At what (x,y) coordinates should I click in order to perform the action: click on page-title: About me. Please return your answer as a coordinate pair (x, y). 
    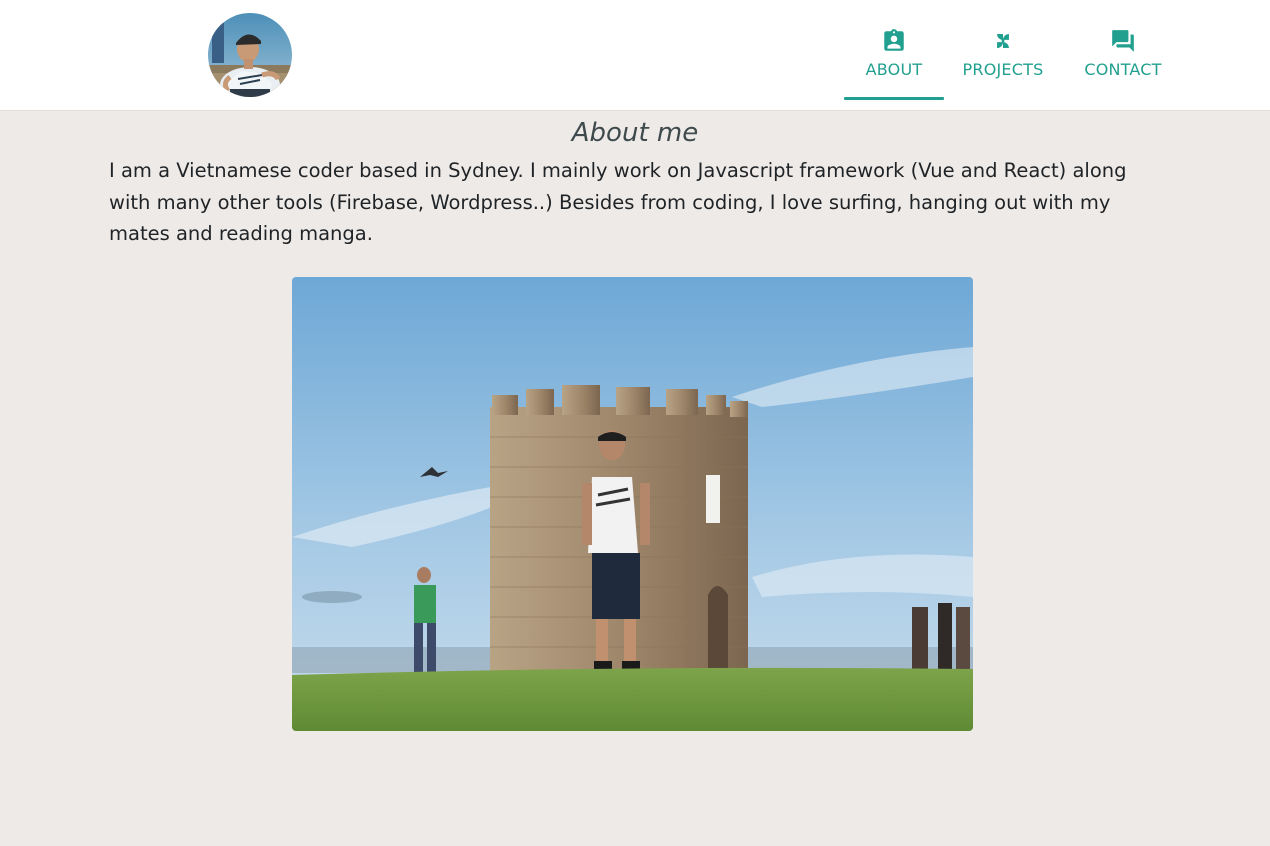
    Looking at the image, I should click on (635, 133).